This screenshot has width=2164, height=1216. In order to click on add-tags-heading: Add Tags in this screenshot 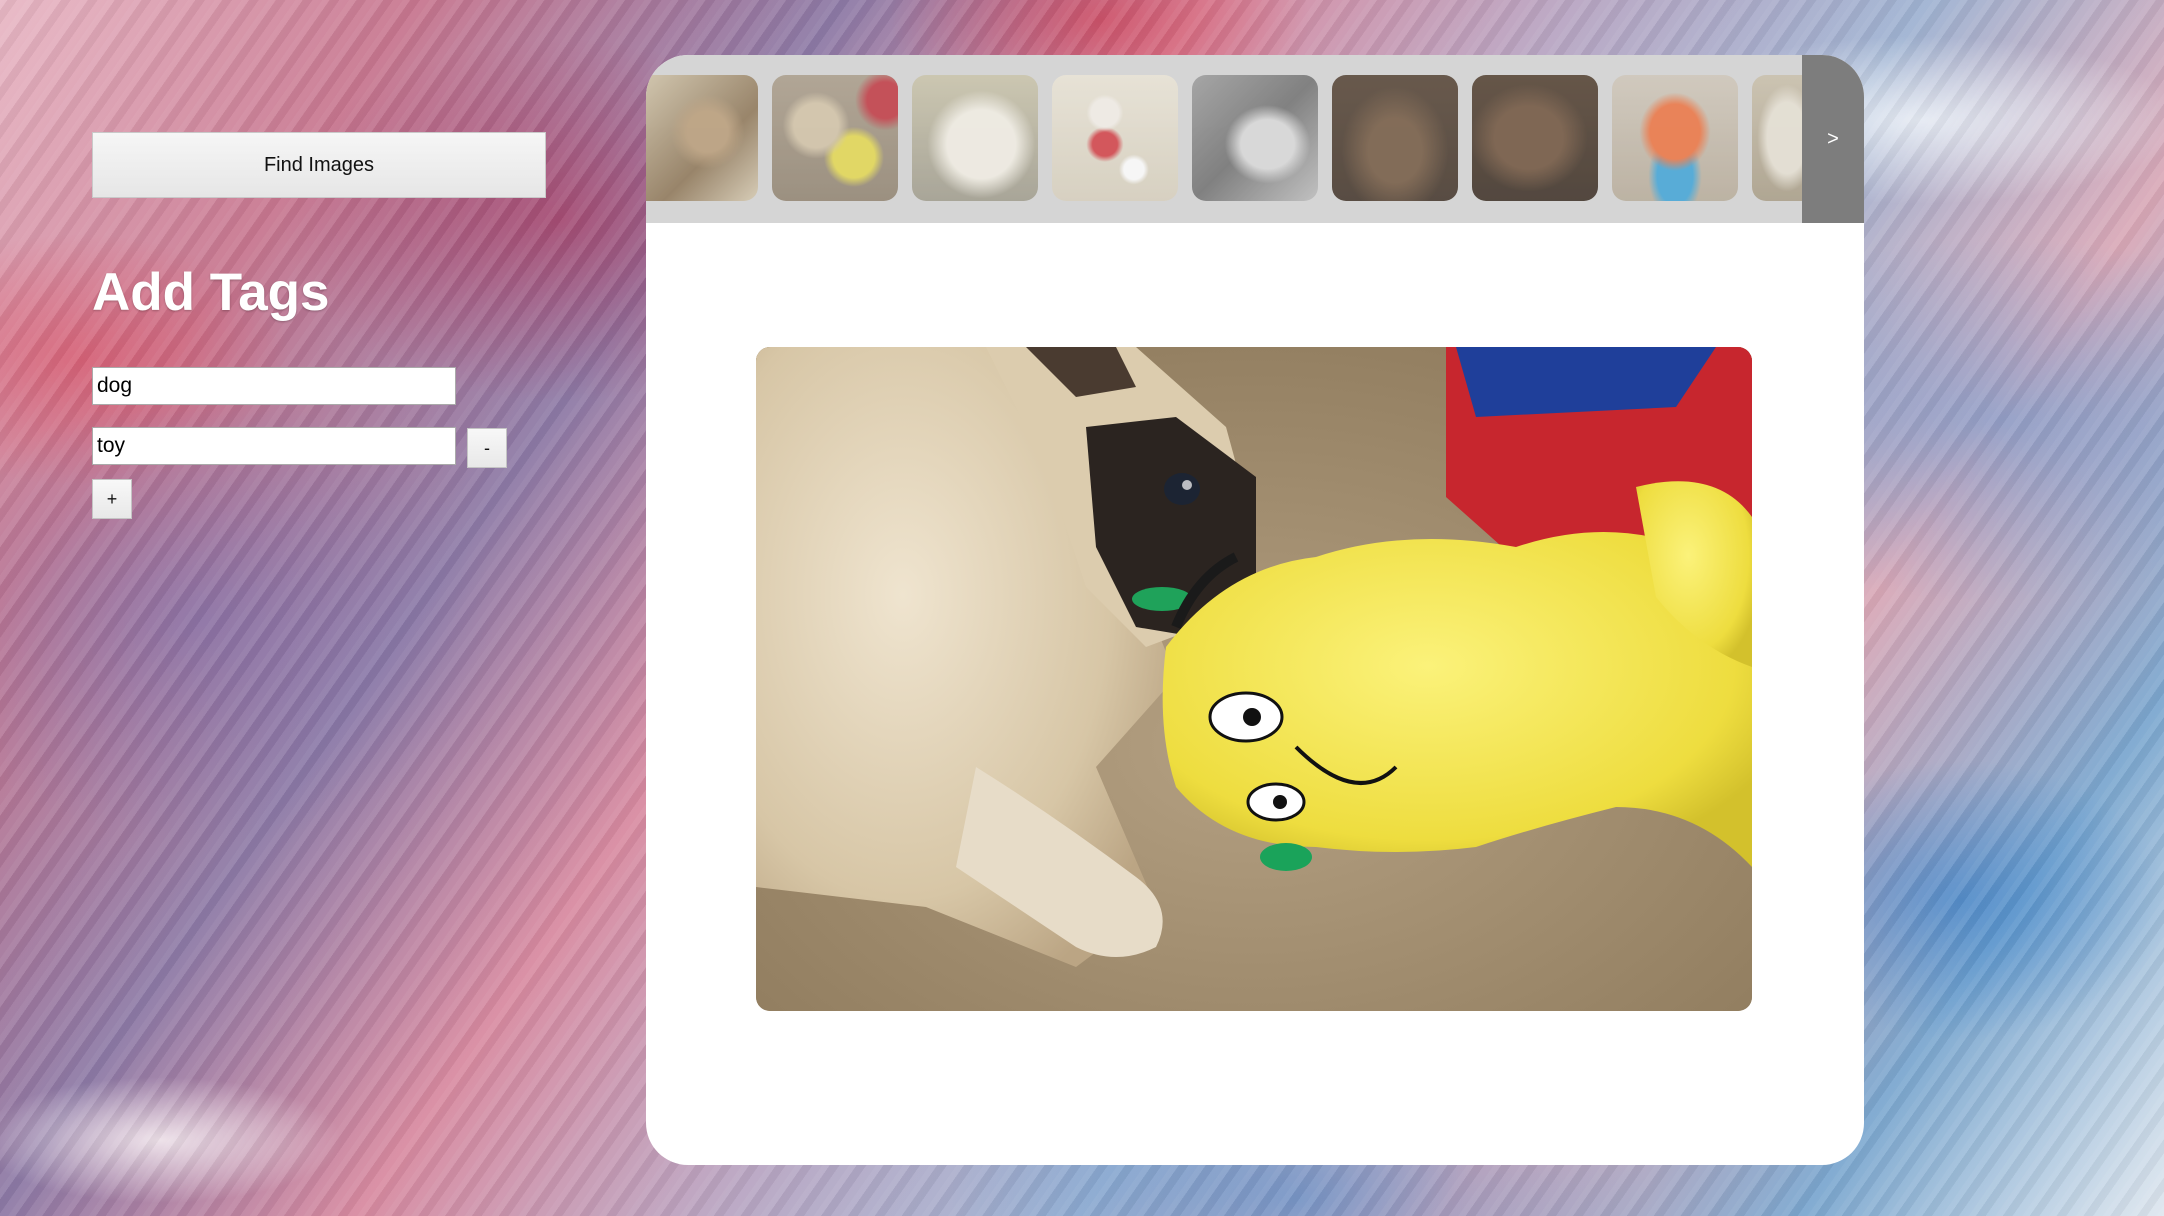, I will do `click(211, 292)`.